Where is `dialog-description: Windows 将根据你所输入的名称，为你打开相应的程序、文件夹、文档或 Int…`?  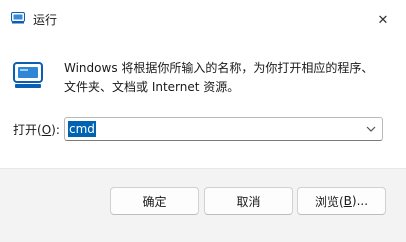 dialog-description: Windows 将根据你所输入的名称，为你打开相应的程序、文件夹、文档或 Int… is located at coordinates (219, 77).